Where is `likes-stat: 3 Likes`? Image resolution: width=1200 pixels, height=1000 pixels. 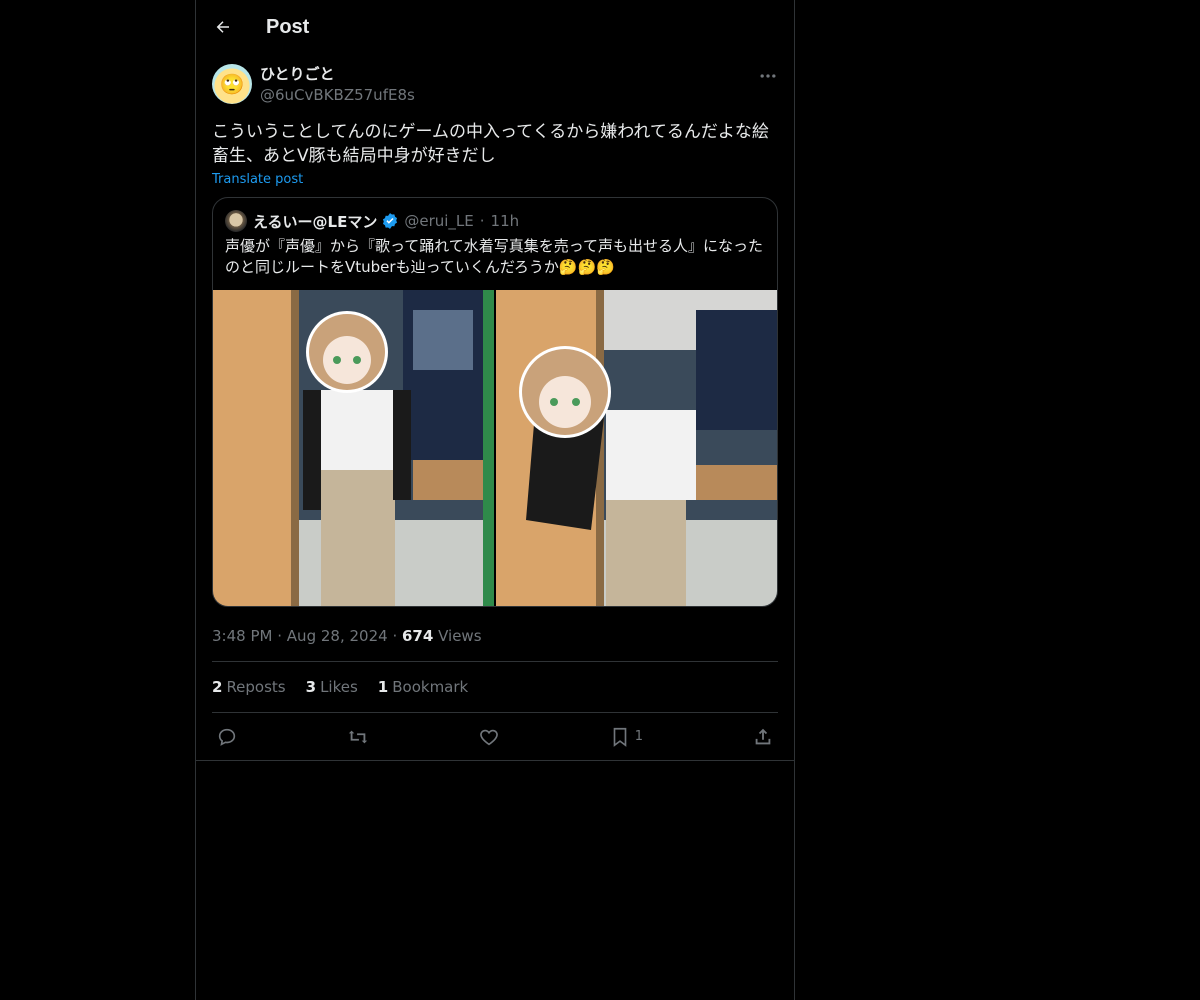 likes-stat: 3 Likes is located at coordinates (332, 687).